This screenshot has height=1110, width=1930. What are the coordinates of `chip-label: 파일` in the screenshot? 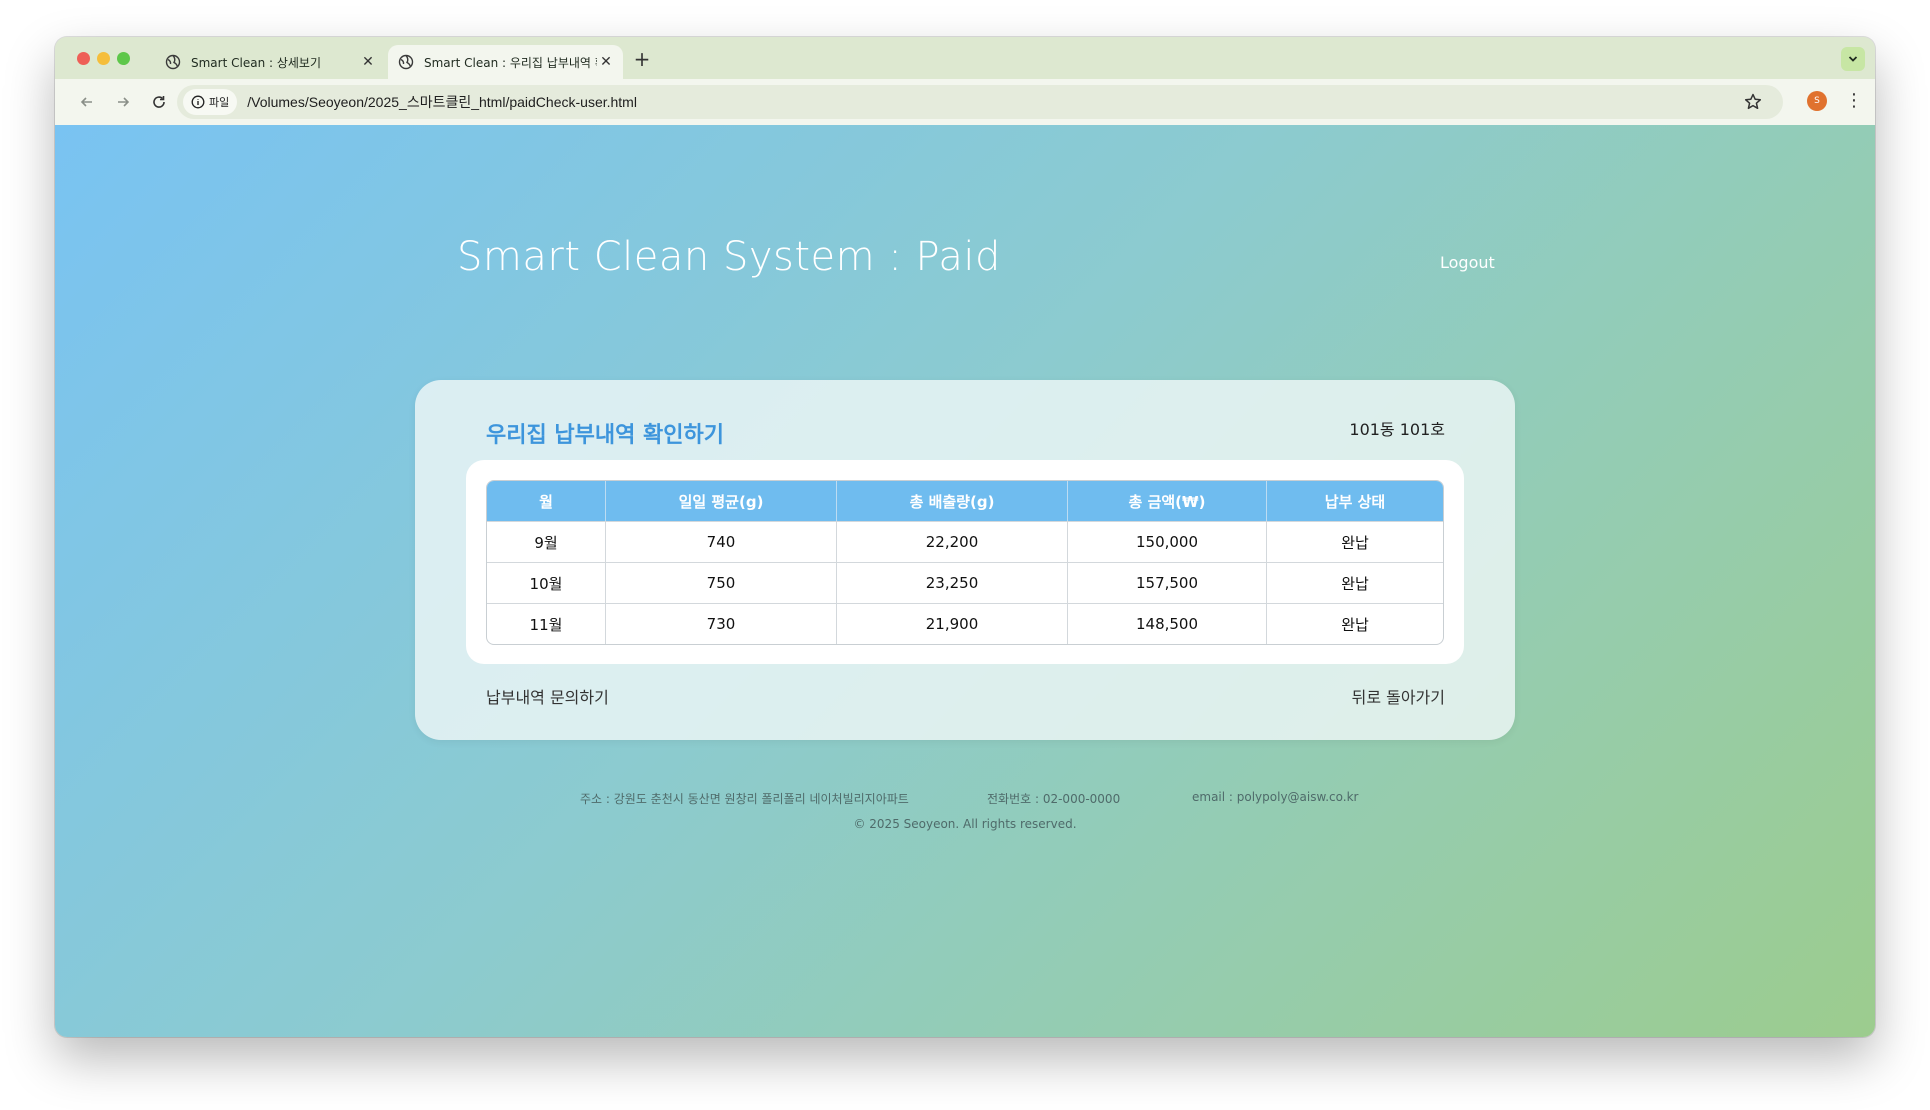 It's located at (219, 102).